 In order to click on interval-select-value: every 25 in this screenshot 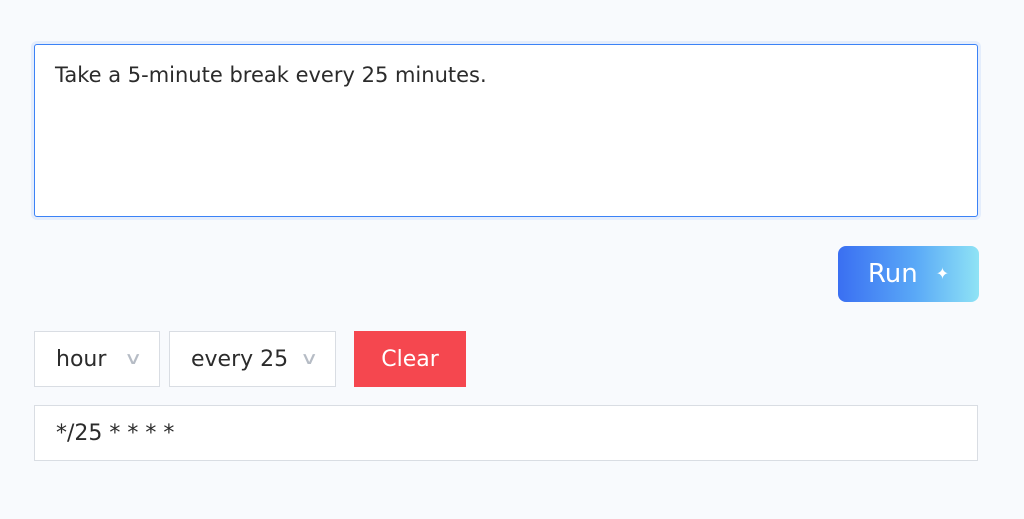, I will do `click(240, 359)`.